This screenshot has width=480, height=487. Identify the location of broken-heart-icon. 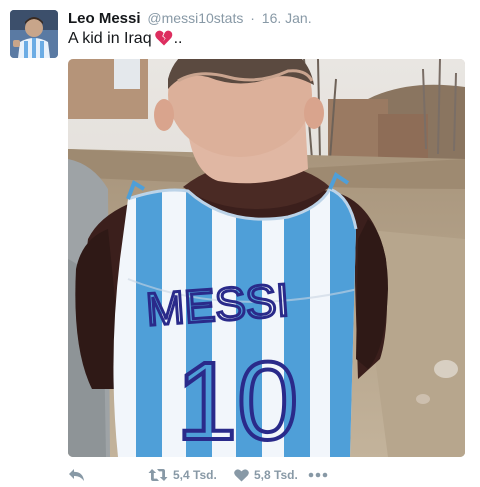
(163, 38).